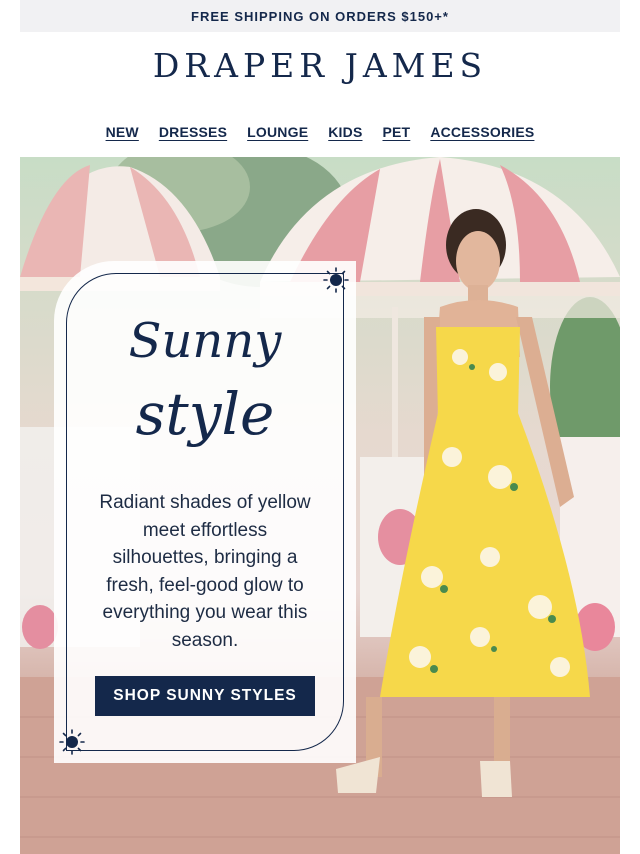 The height and width of the screenshot is (854, 640). I want to click on nav-item-new: NEW, so click(122, 132).